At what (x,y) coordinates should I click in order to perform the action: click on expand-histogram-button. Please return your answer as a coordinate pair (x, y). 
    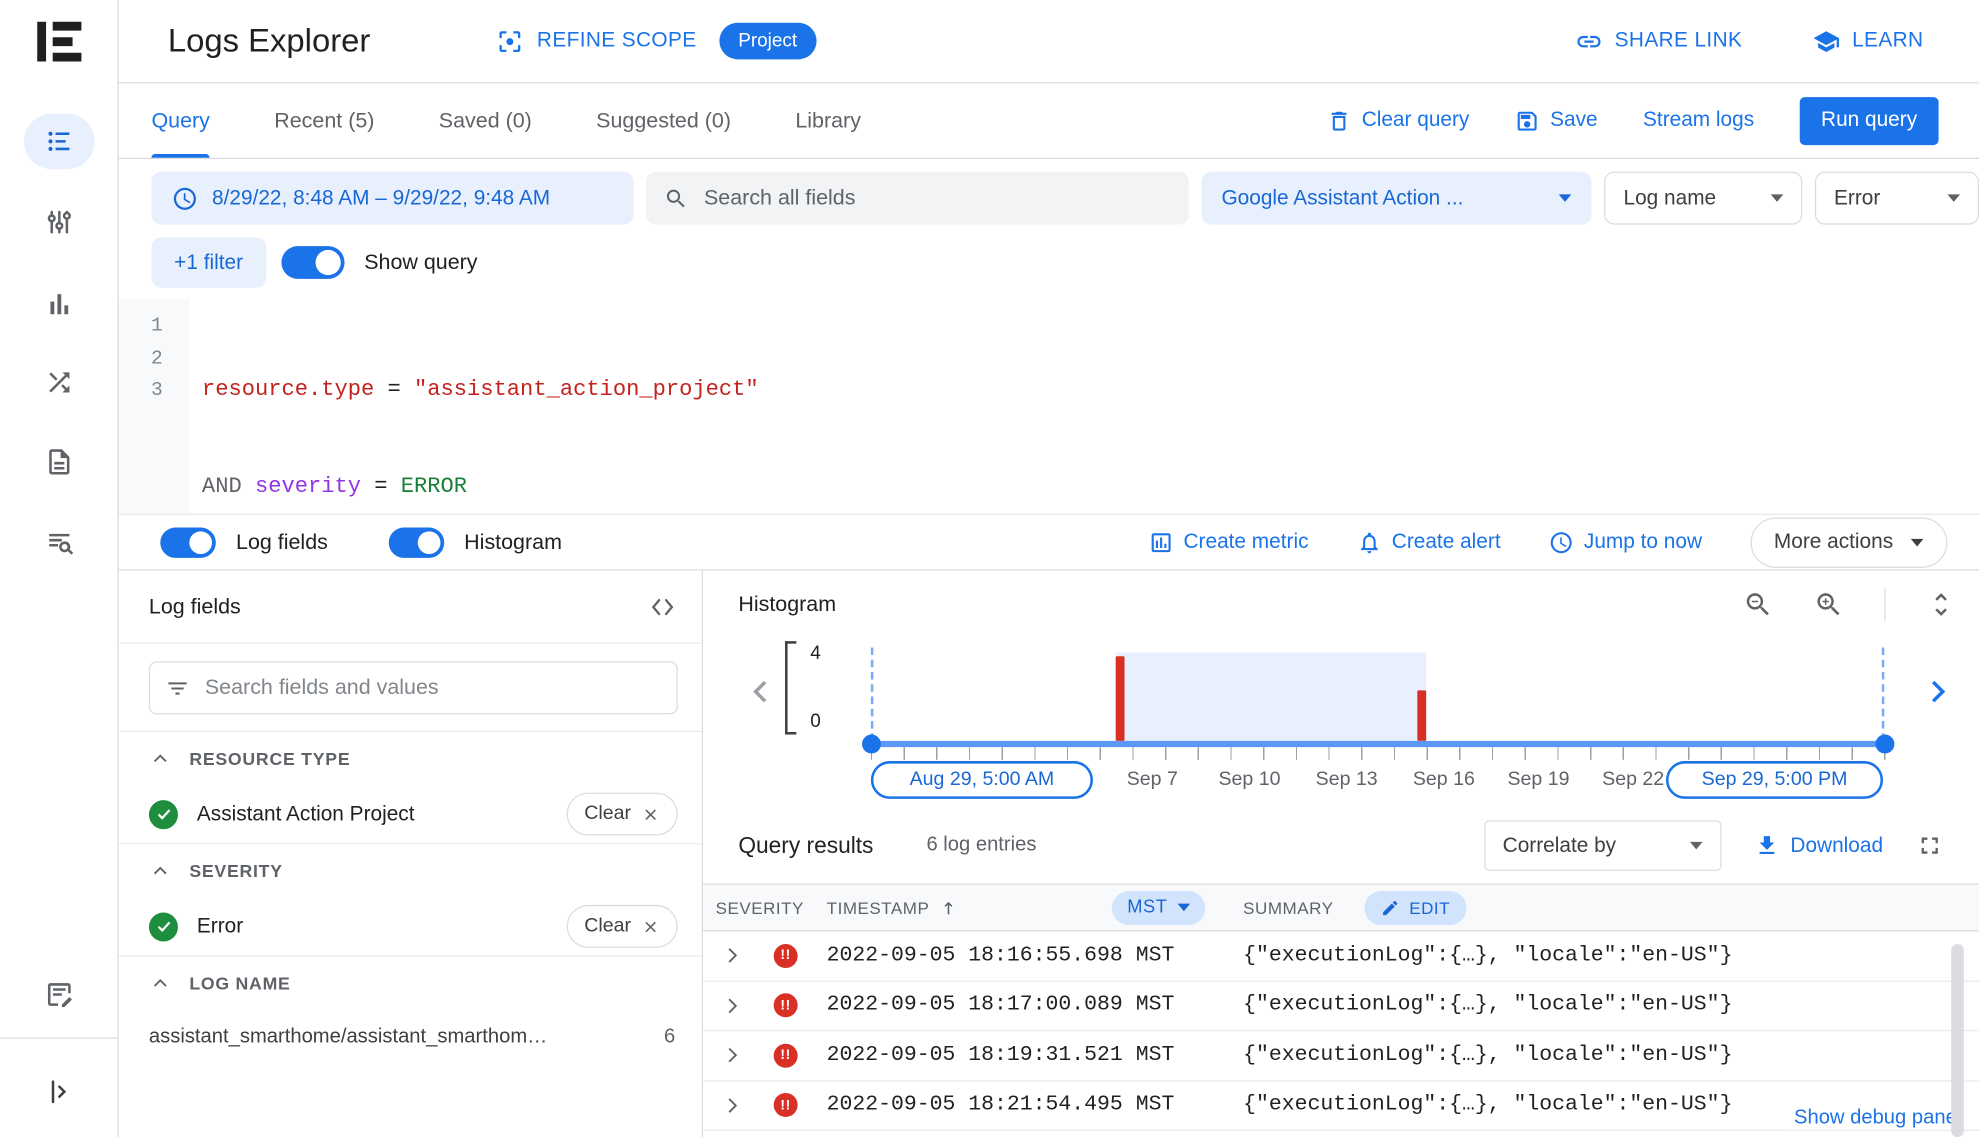
    Looking at the image, I should click on (1941, 604).